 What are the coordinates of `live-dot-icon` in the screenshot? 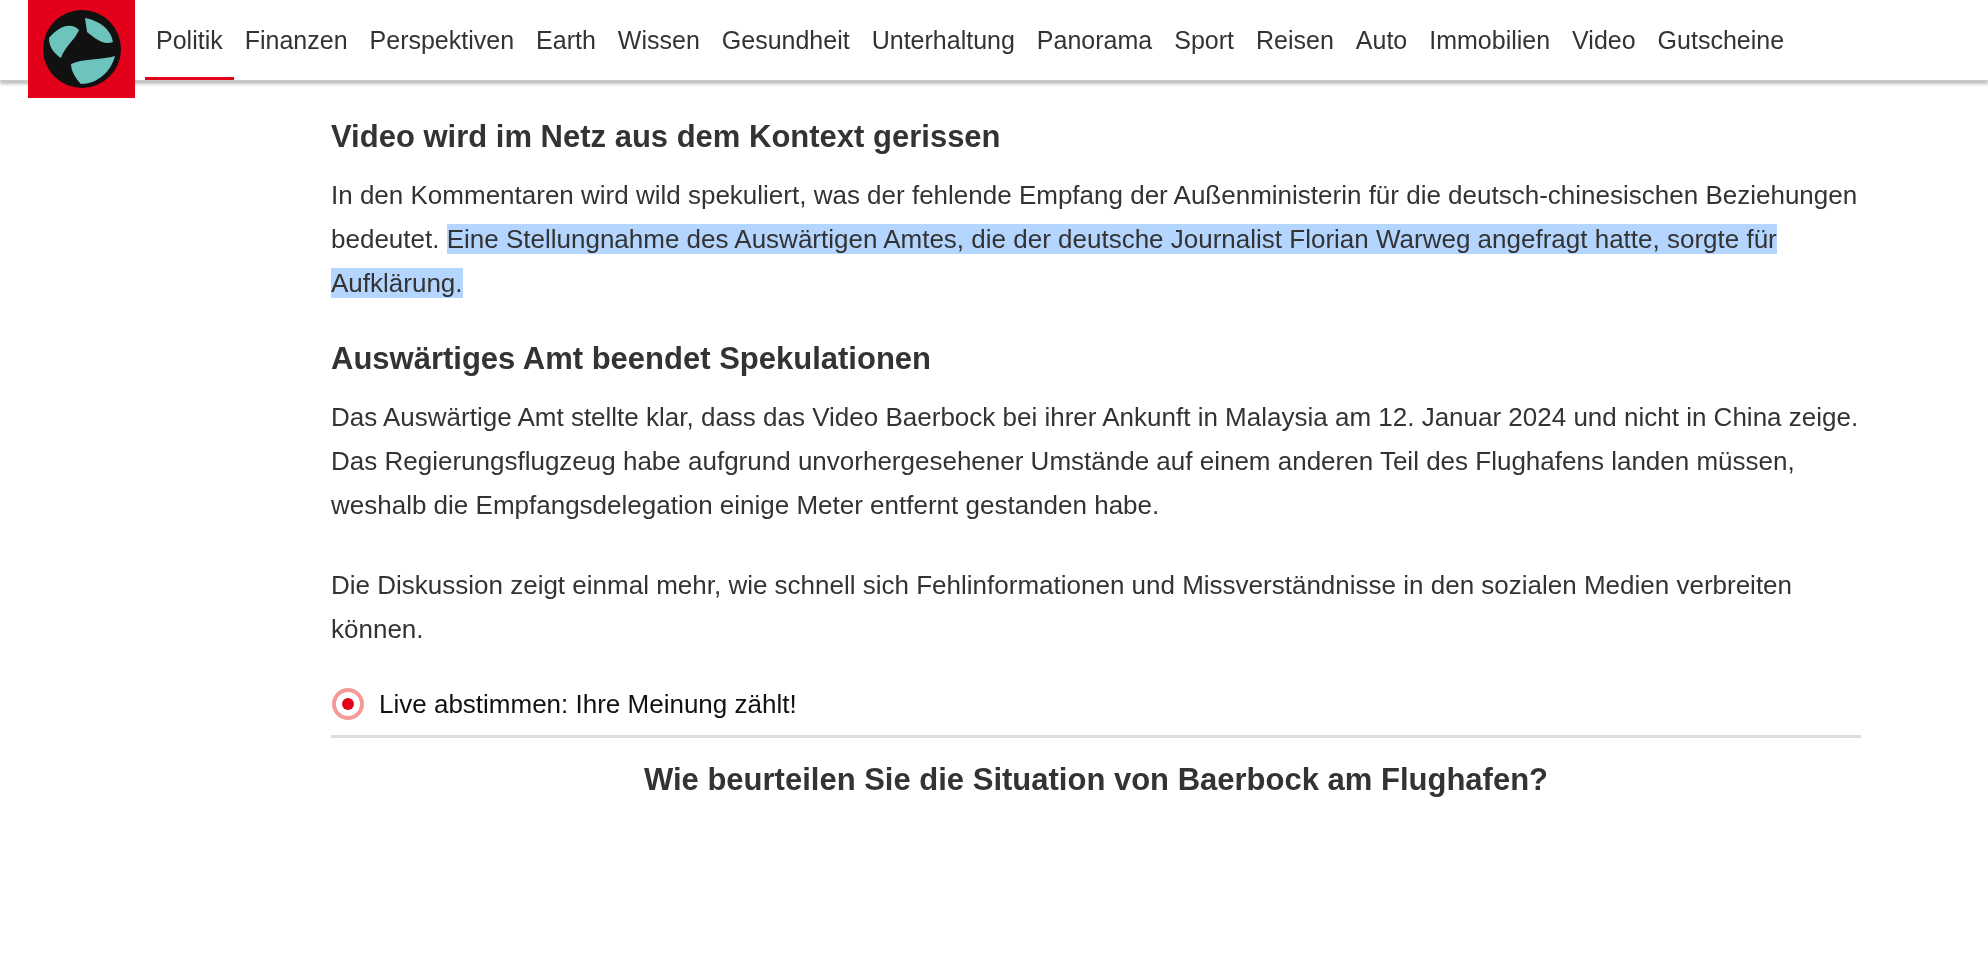 It's located at (348, 704).